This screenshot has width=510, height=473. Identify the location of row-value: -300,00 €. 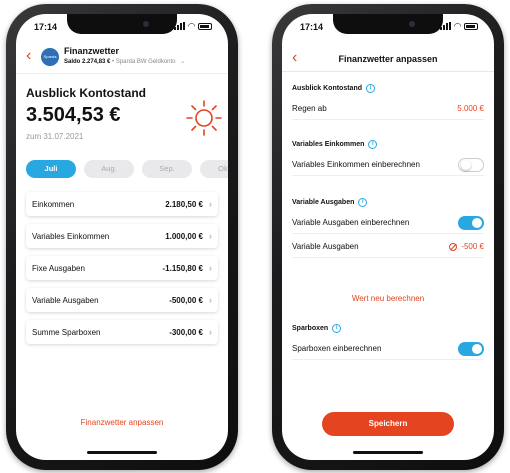
(186, 332).